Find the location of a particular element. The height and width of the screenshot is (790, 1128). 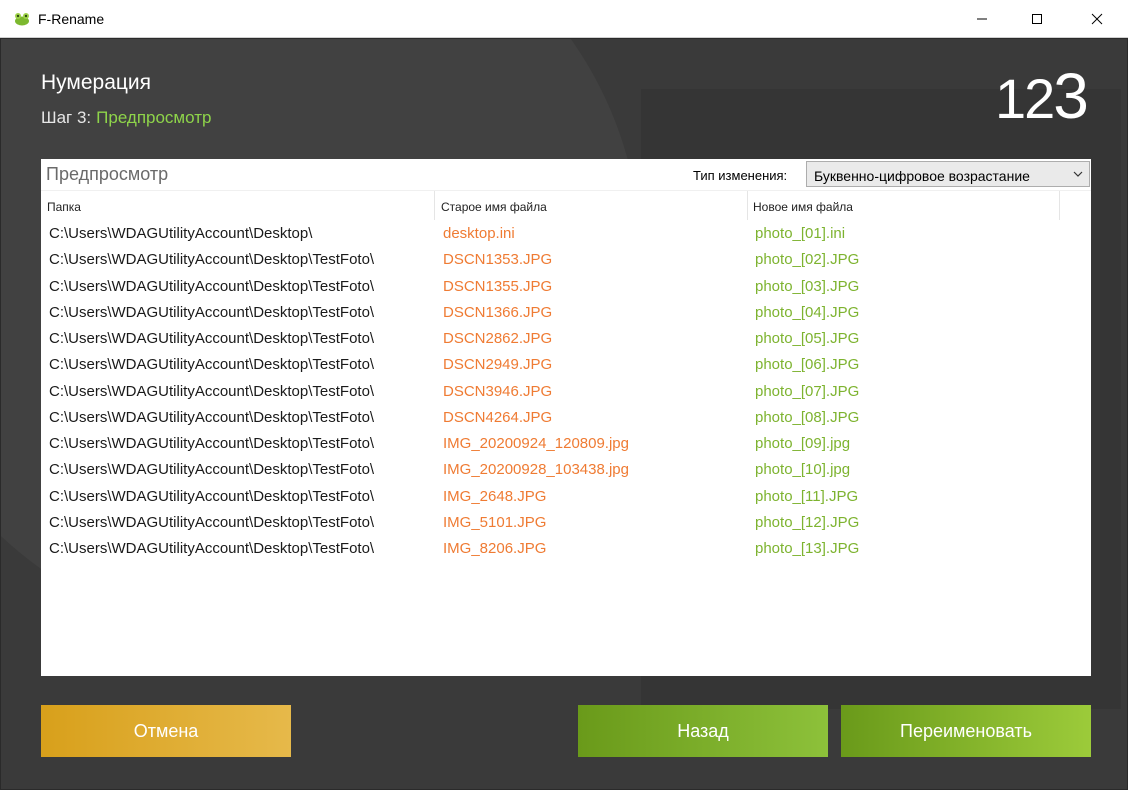

change-type-value: Буквенно-цифровое возрастание is located at coordinates (922, 176).